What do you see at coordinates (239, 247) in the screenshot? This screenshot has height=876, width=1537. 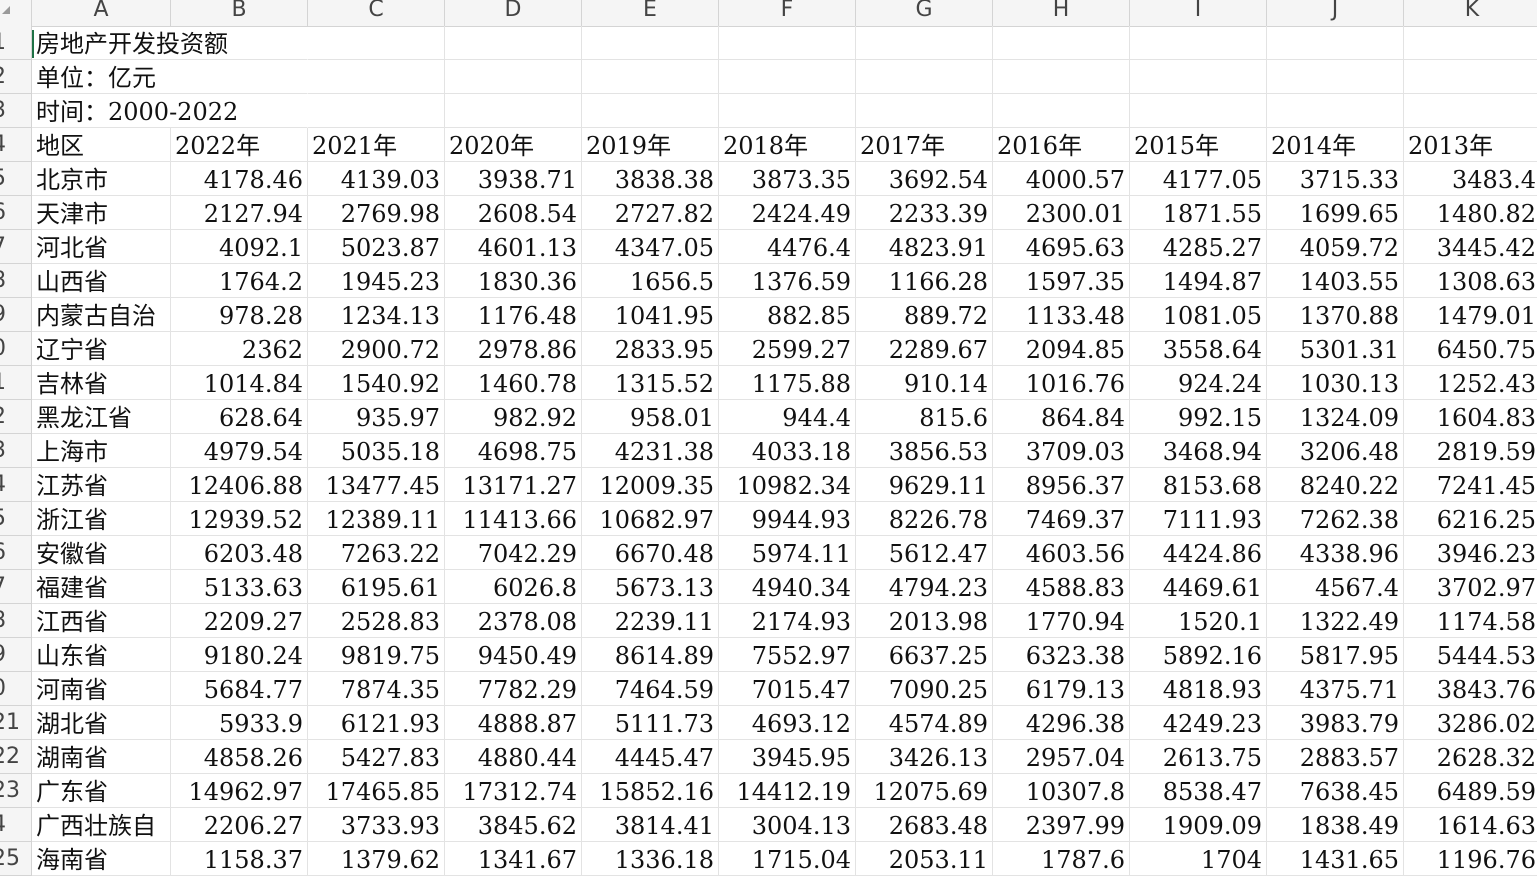 I see `value-cell: 4092.1` at bounding box center [239, 247].